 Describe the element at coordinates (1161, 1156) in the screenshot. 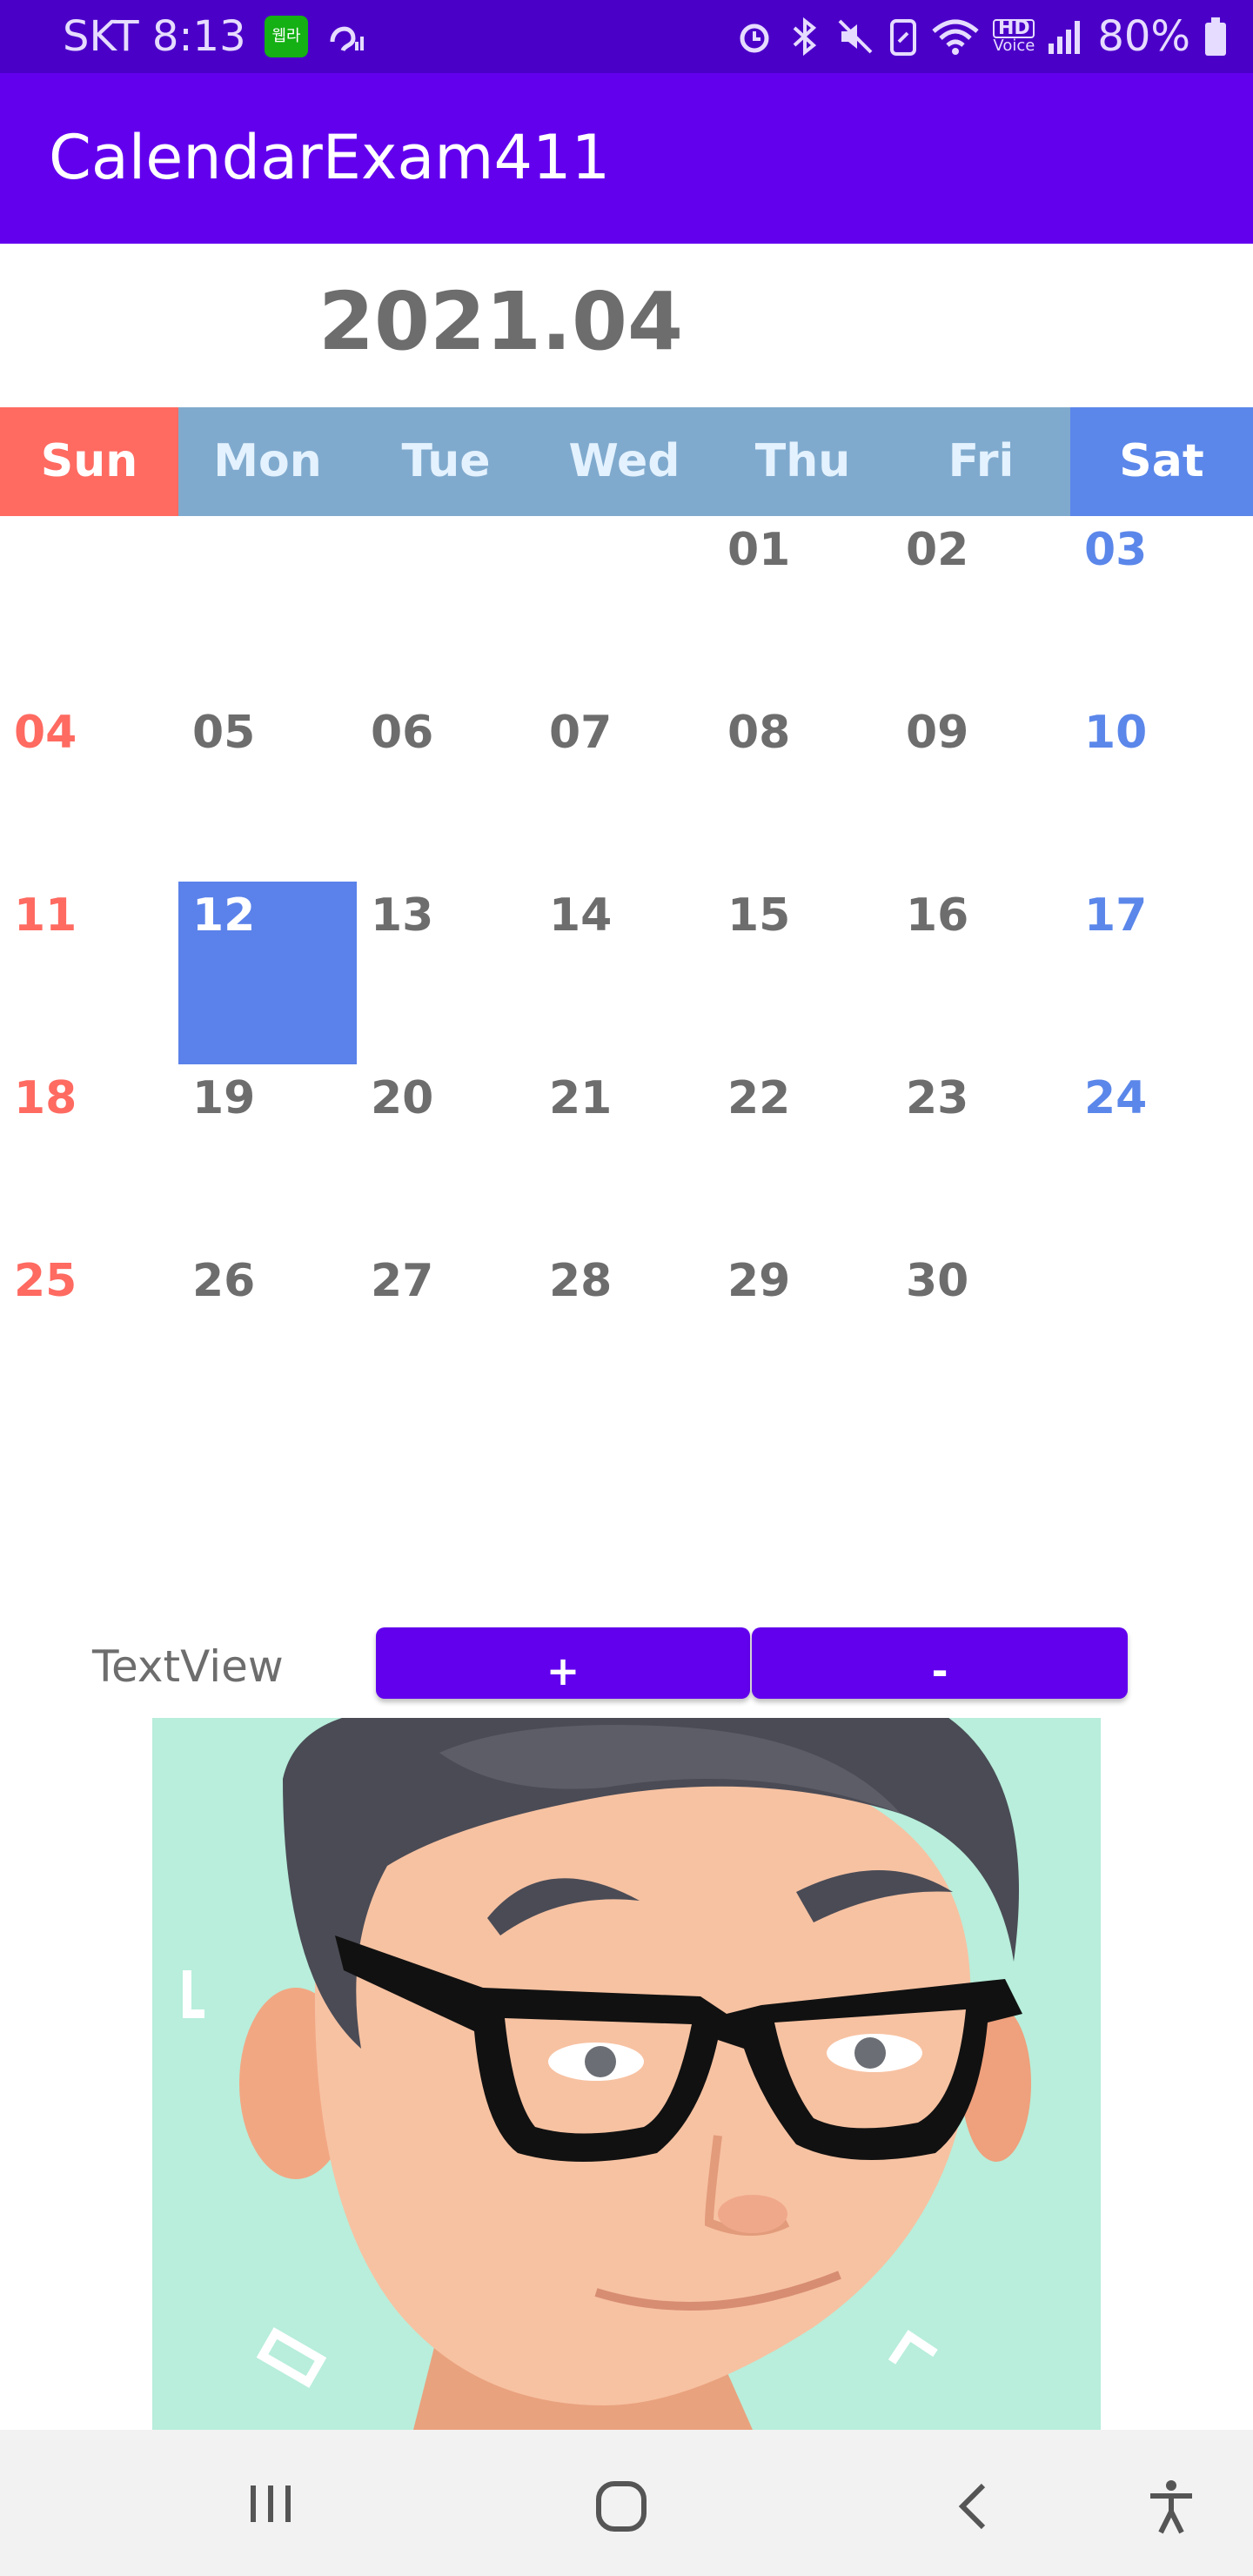

I see `calendar-day: 24` at that location.